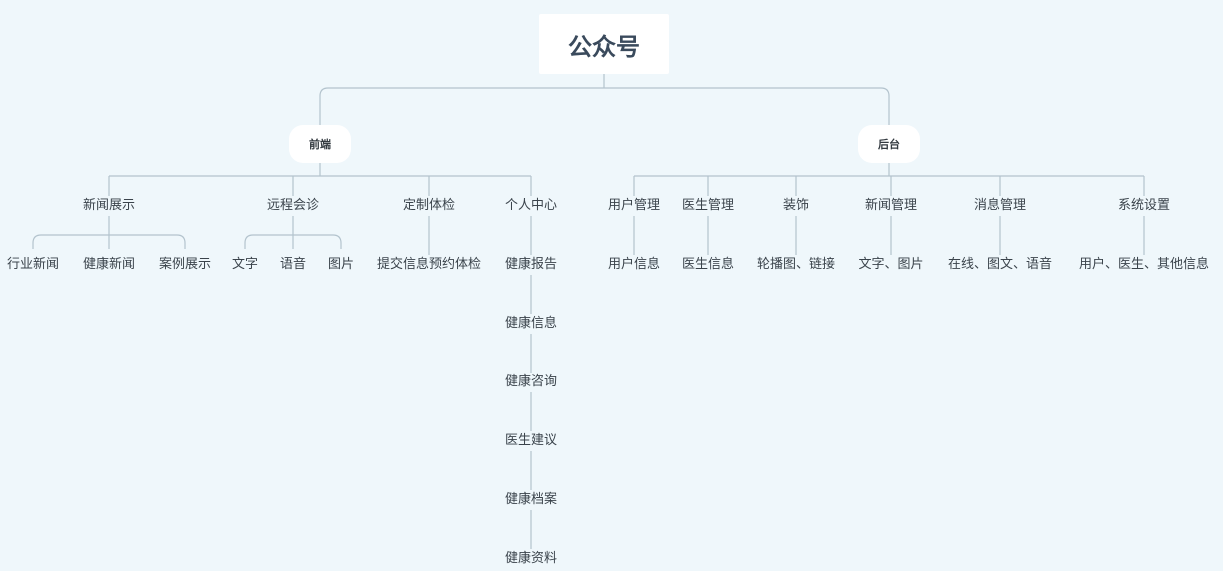  What do you see at coordinates (891, 265) in the screenshot?
I see `leaf-node: 文字、图片` at bounding box center [891, 265].